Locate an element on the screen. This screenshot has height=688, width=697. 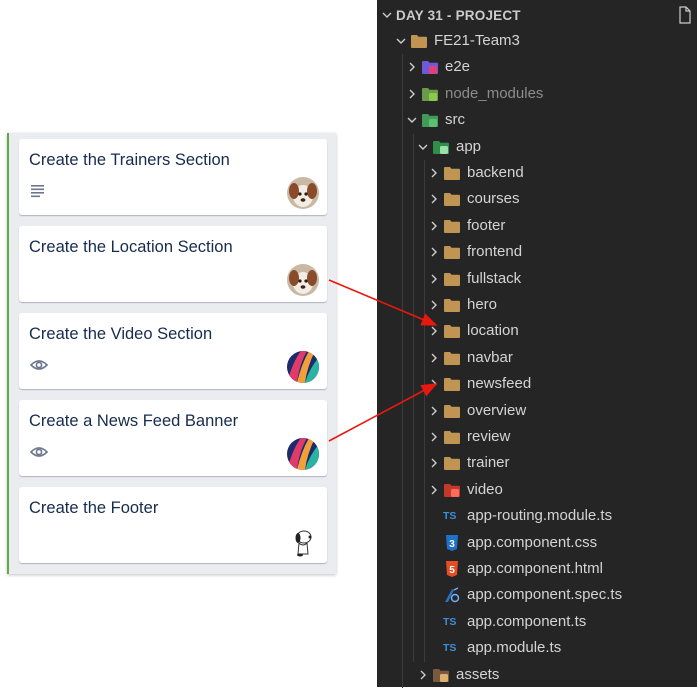
tree-item-label: trainer is located at coordinates (488, 463).